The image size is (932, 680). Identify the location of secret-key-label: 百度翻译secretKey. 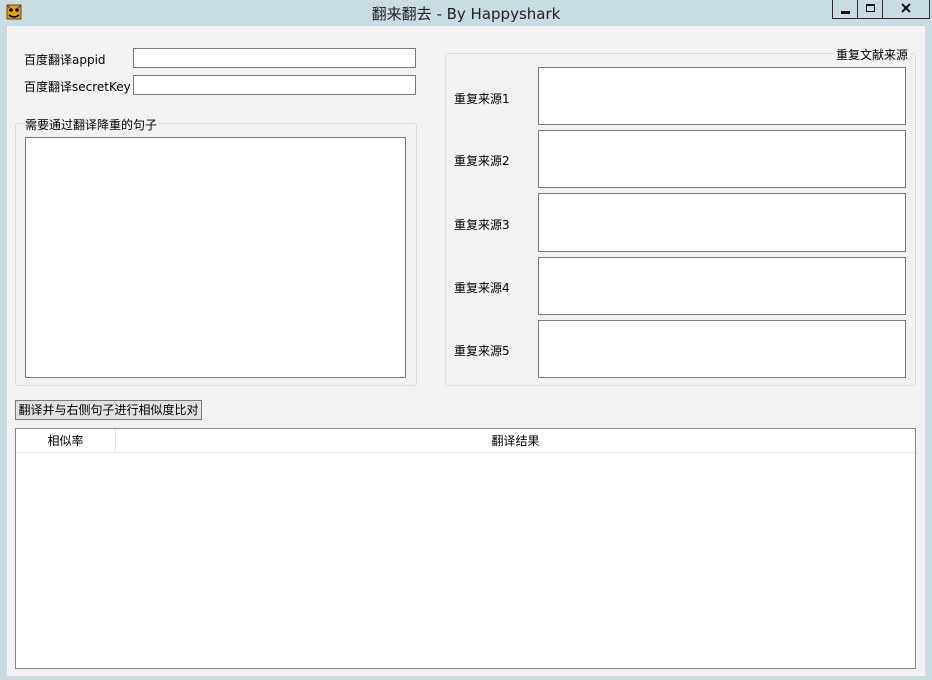
(77, 87).